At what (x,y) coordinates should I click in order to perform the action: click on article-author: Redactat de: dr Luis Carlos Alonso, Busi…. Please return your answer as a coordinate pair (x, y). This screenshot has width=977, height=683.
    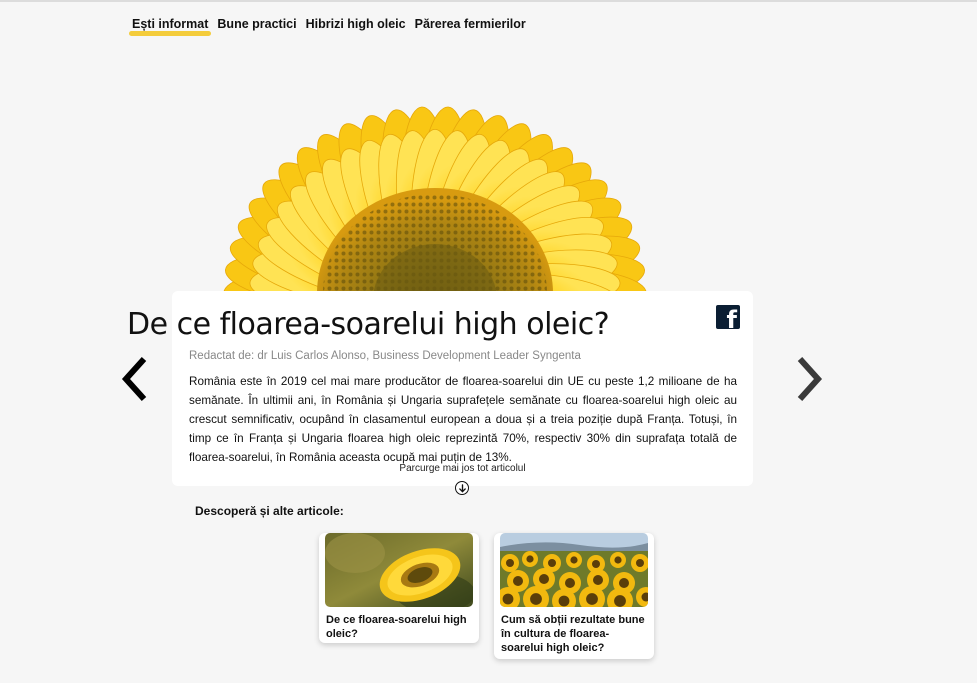
    Looking at the image, I should click on (385, 356).